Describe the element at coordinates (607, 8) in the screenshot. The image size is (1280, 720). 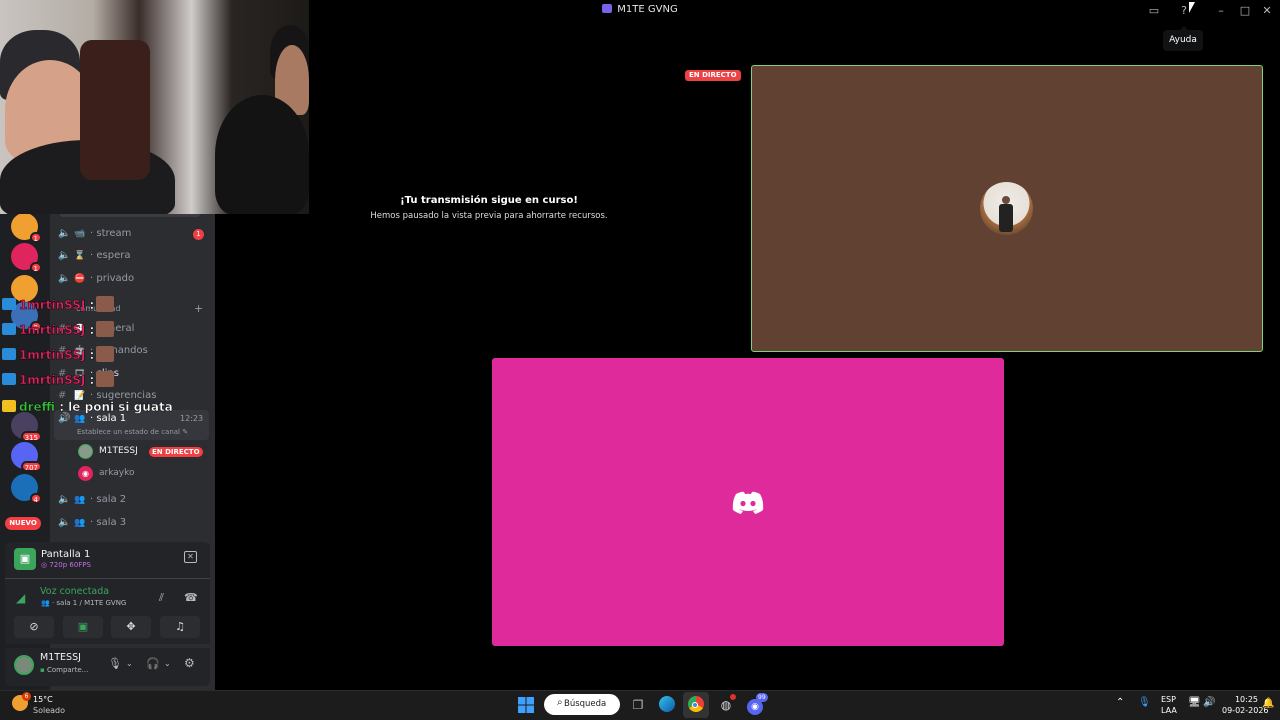
I see `discord-server-icon` at that location.